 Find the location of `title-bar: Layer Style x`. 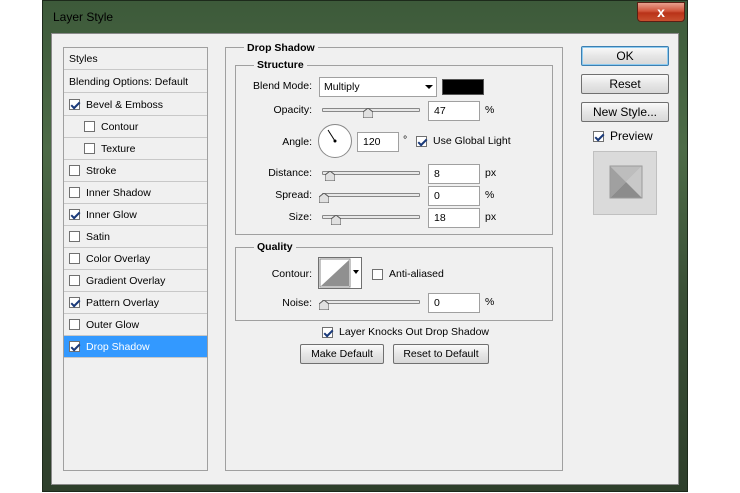

title-bar: Layer Style x is located at coordinates (365, 17).